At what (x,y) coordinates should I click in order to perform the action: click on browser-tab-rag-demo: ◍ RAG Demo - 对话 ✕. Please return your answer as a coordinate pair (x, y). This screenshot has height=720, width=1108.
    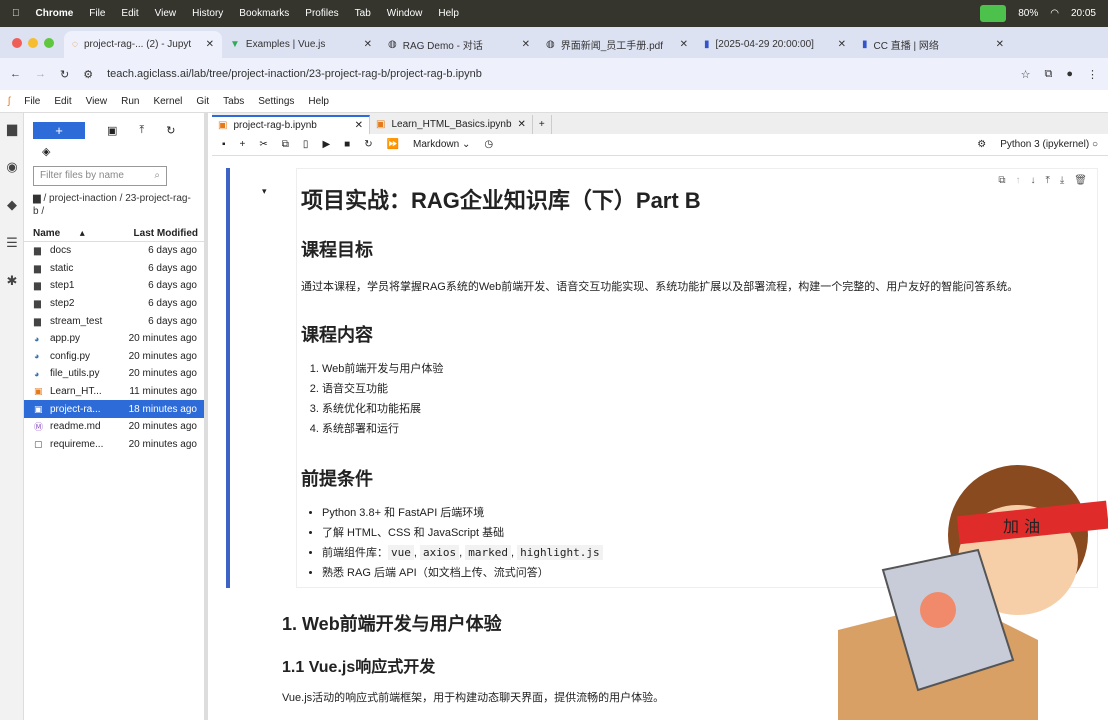
    Looking at the image, I should click on (459, 44).